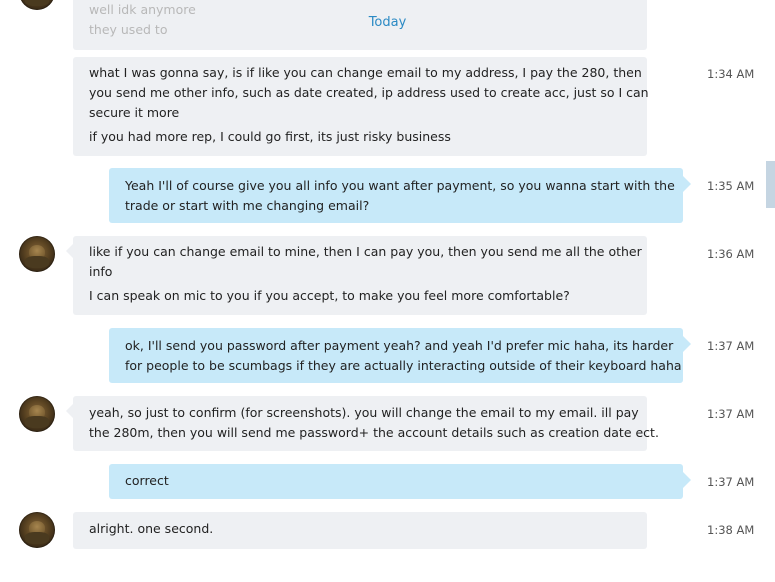  What do you see at coordinates (731, 74) in the screenshot?
I see `message-timestamp: 1:34 AM` at bounding box center [731, 74].